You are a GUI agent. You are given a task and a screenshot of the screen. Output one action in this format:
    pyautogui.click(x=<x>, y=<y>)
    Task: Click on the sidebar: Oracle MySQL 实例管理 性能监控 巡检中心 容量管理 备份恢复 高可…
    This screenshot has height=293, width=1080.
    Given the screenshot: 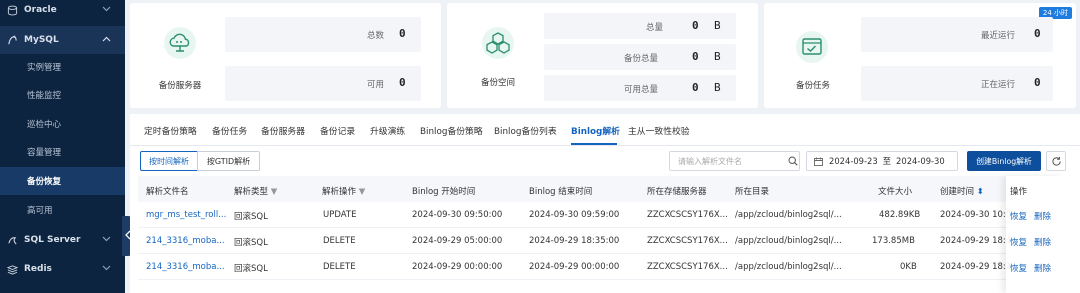 What is the action you would take?
    pyautogui.click(x=62, y=146)
    